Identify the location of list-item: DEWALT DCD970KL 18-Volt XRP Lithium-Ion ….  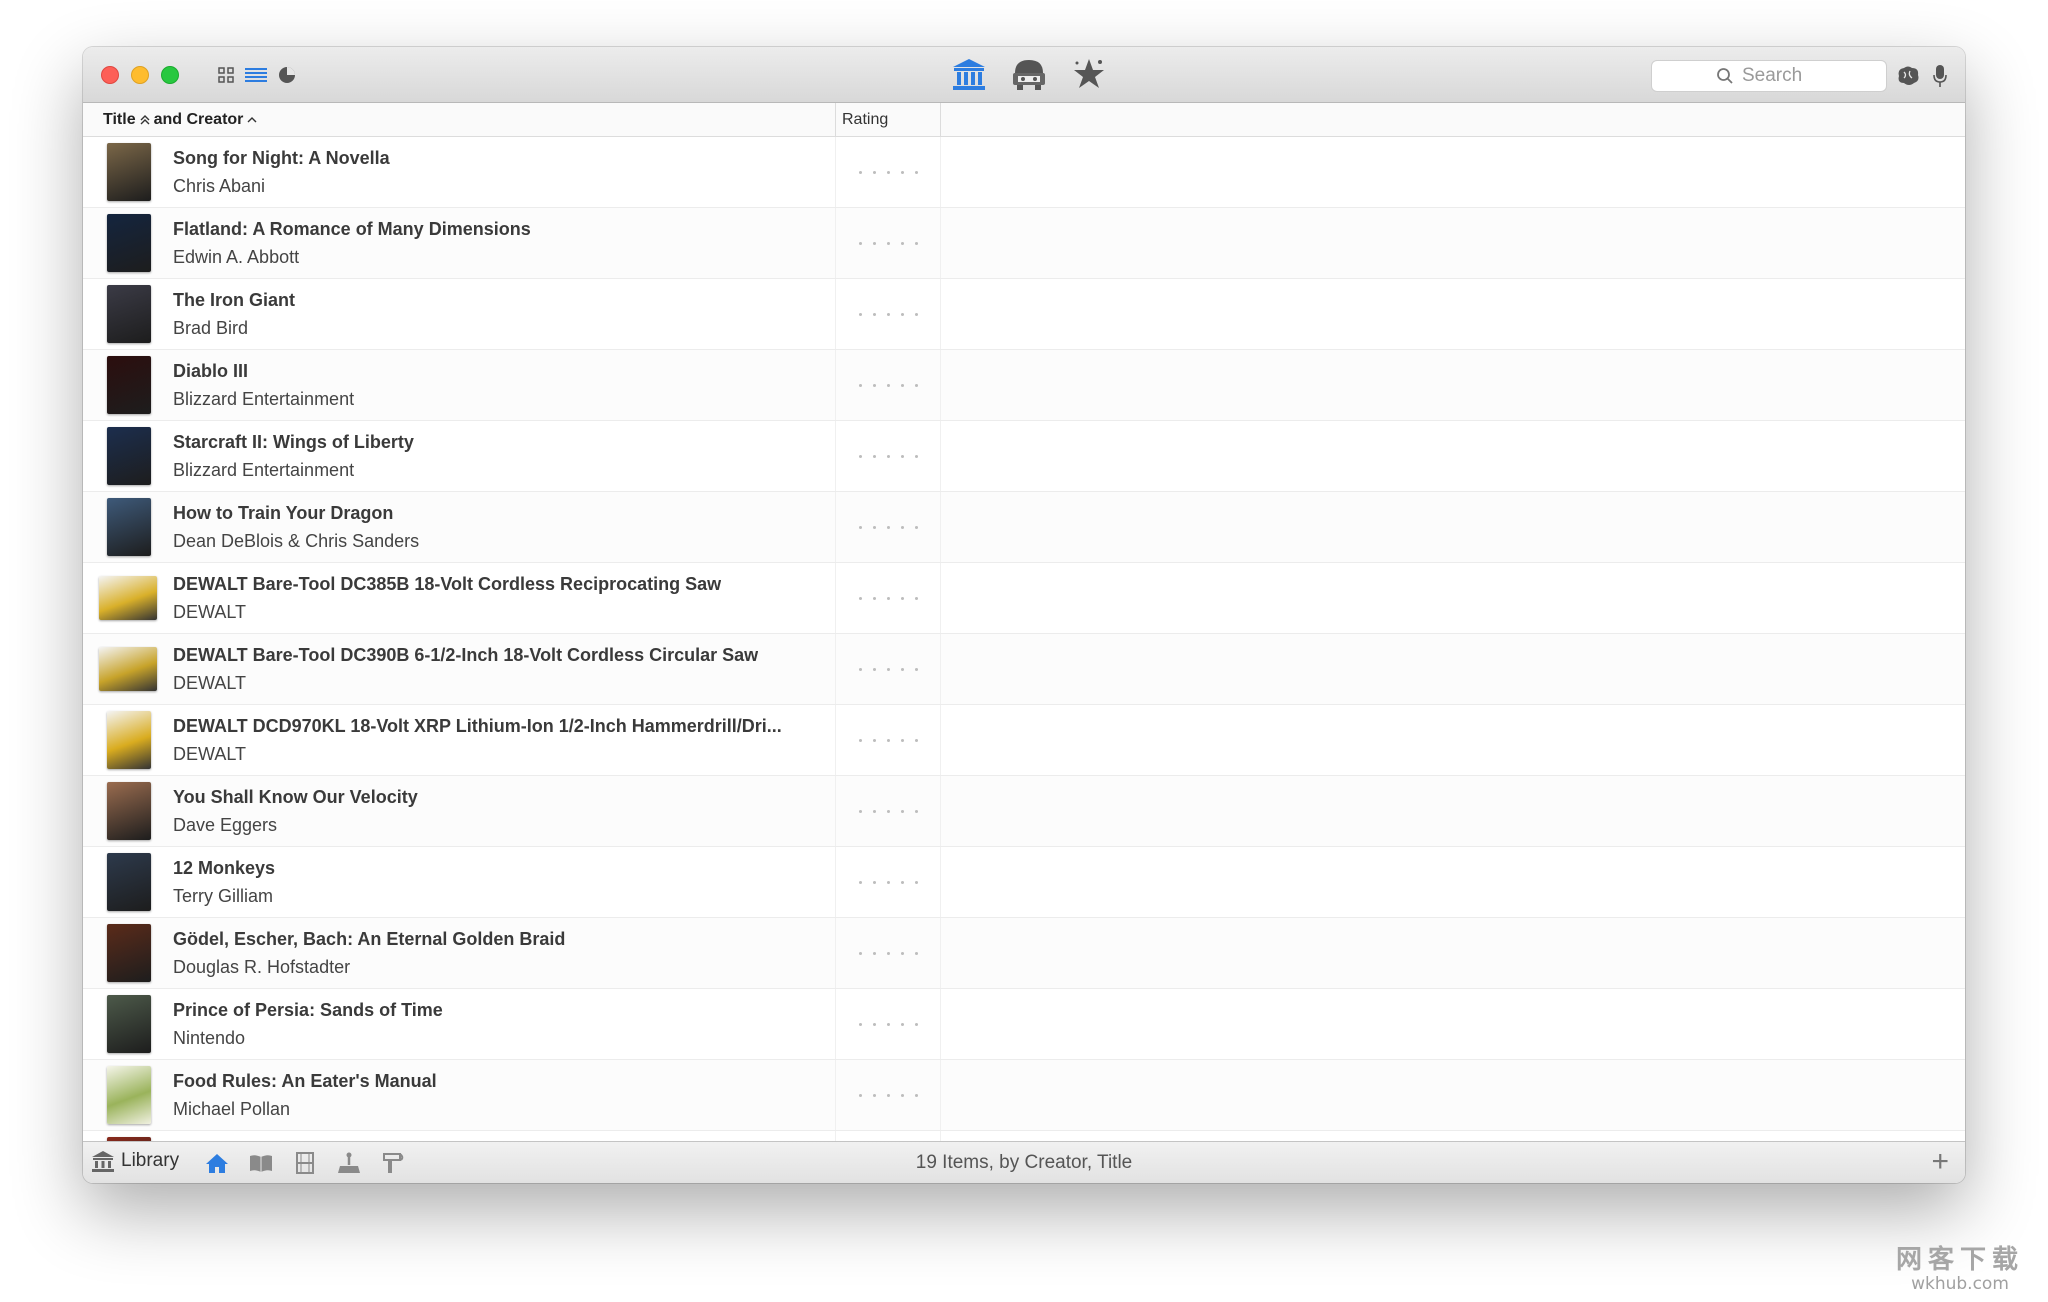
(1024, 740).